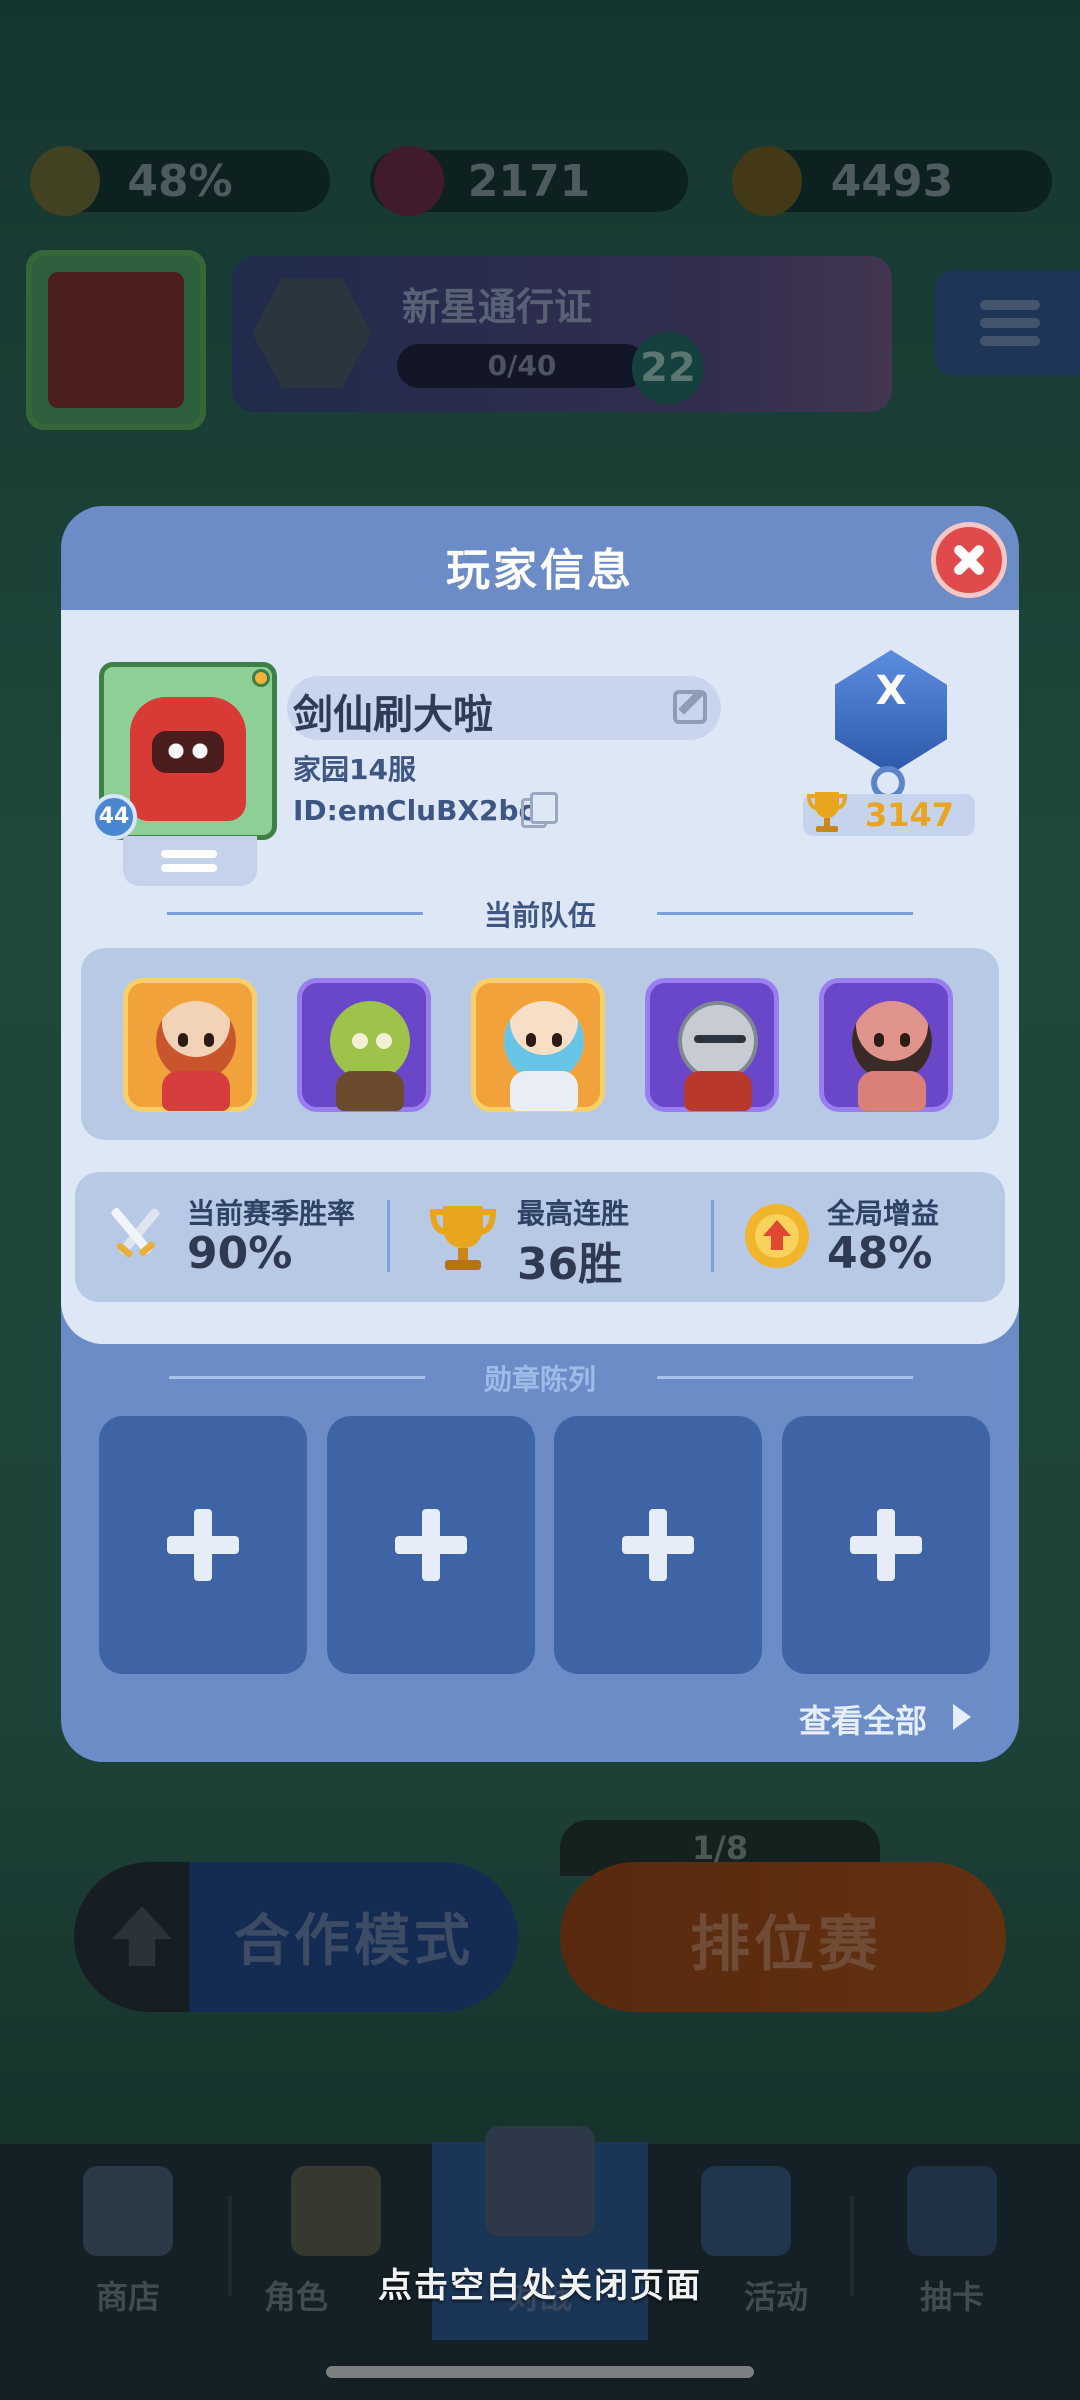 The width and height of the screenshot is (1080, 2400). Describe the element at coordinates (785, 913) in the screenshot. I see `team-divider-right` at that location.